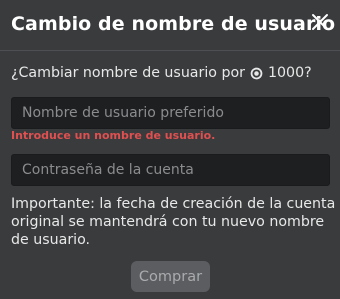 The image size is (340, 299). I want to click on price-amount: 1000?, so click(290, 73).